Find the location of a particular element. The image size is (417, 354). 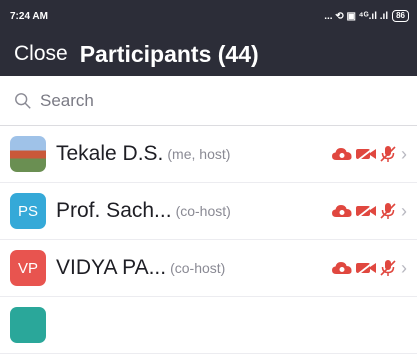

close-button: Close is located at coordinates (41, 54).